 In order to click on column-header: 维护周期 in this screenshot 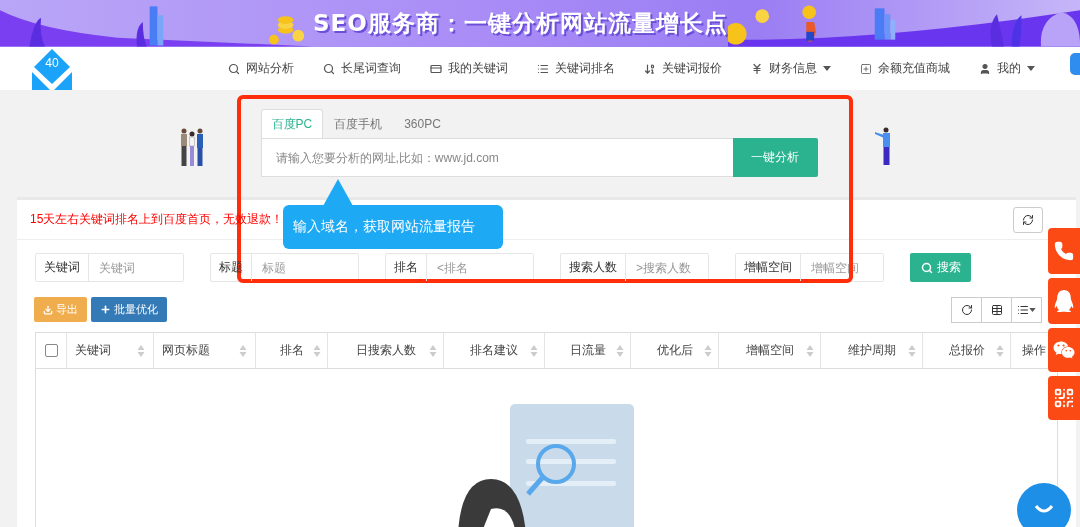, I will do `click(871, 350)`.